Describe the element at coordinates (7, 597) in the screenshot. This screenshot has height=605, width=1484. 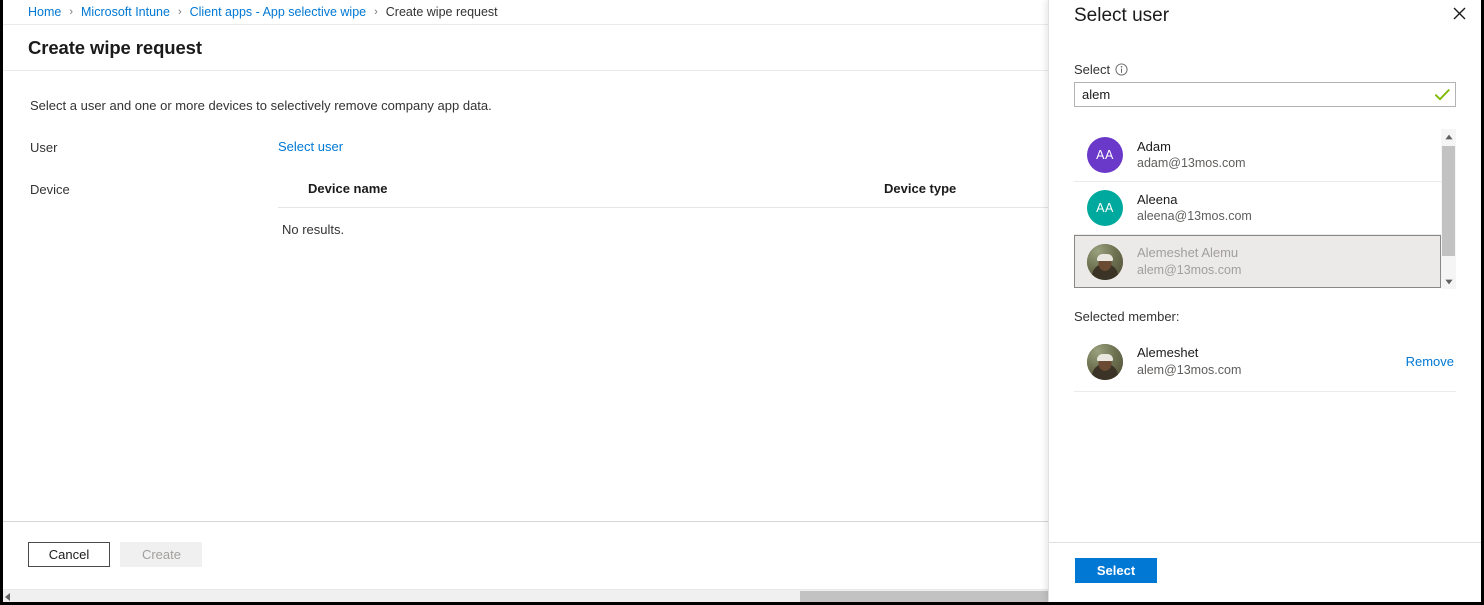
I see `scroll-left-arrow-icon` at that location.